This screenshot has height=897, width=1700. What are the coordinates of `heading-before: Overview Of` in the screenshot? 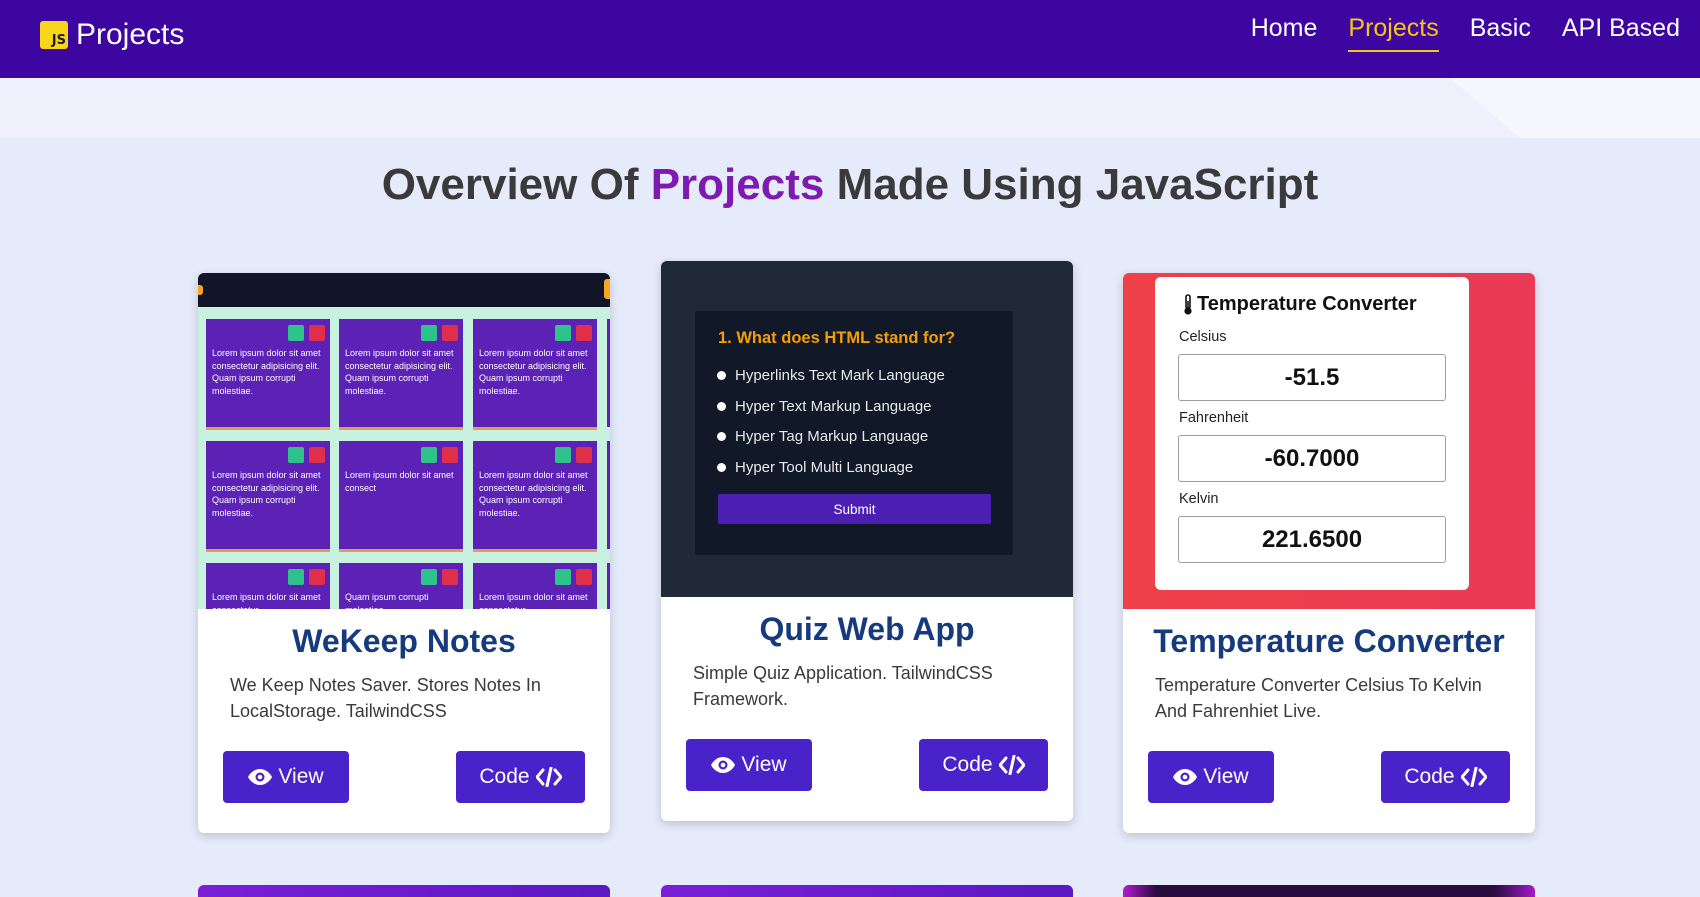 It's located at (510, 184).